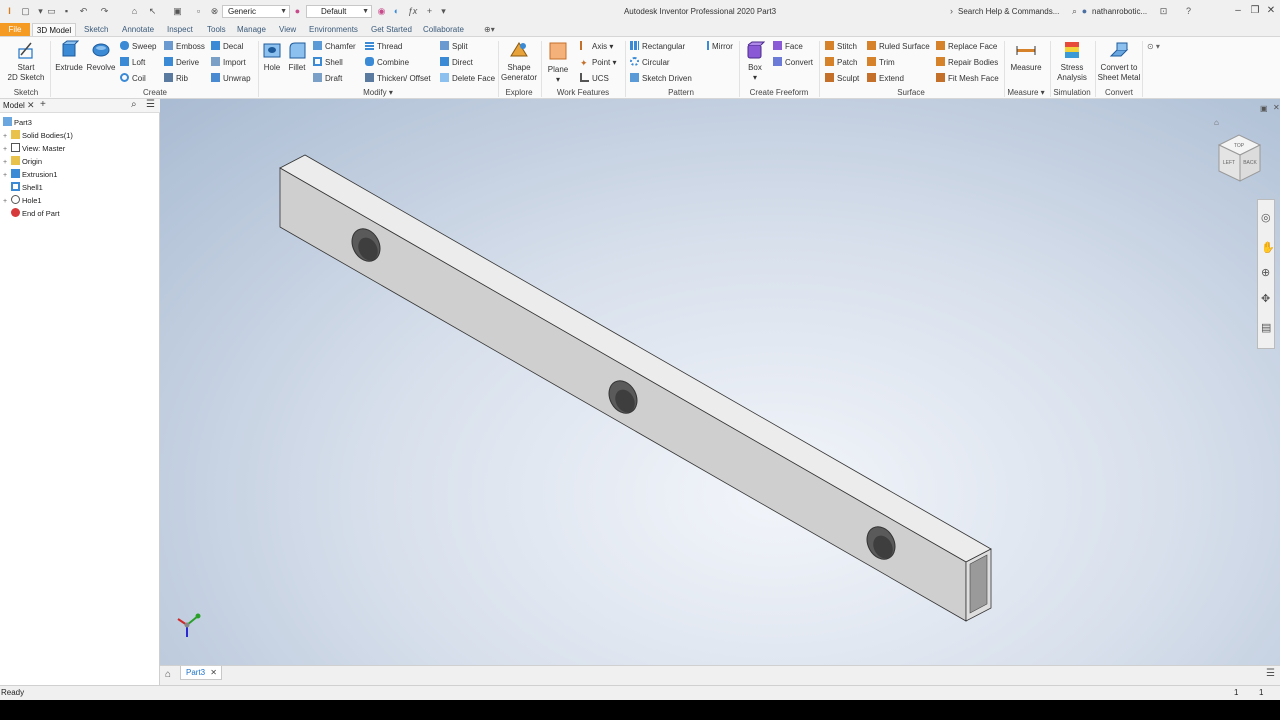  Describe the element at coordinates (383, 47) in the screenshot. I see `thread-button: Thread` at that location.